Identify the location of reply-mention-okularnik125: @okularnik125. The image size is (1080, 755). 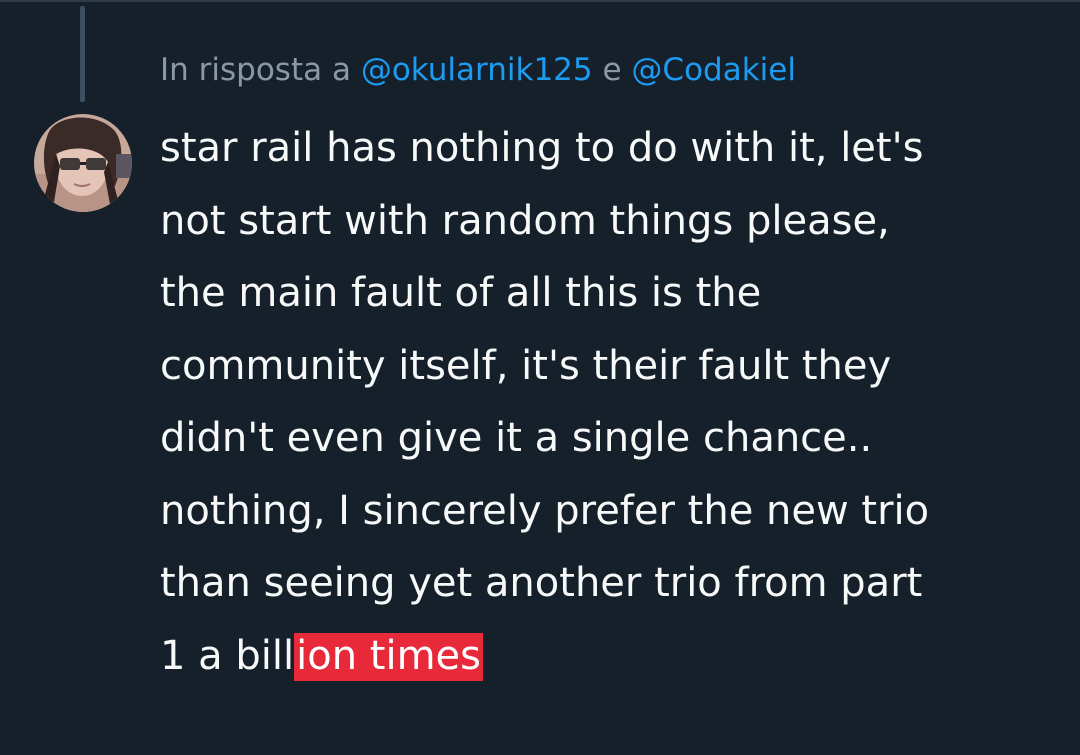
(477, 70).